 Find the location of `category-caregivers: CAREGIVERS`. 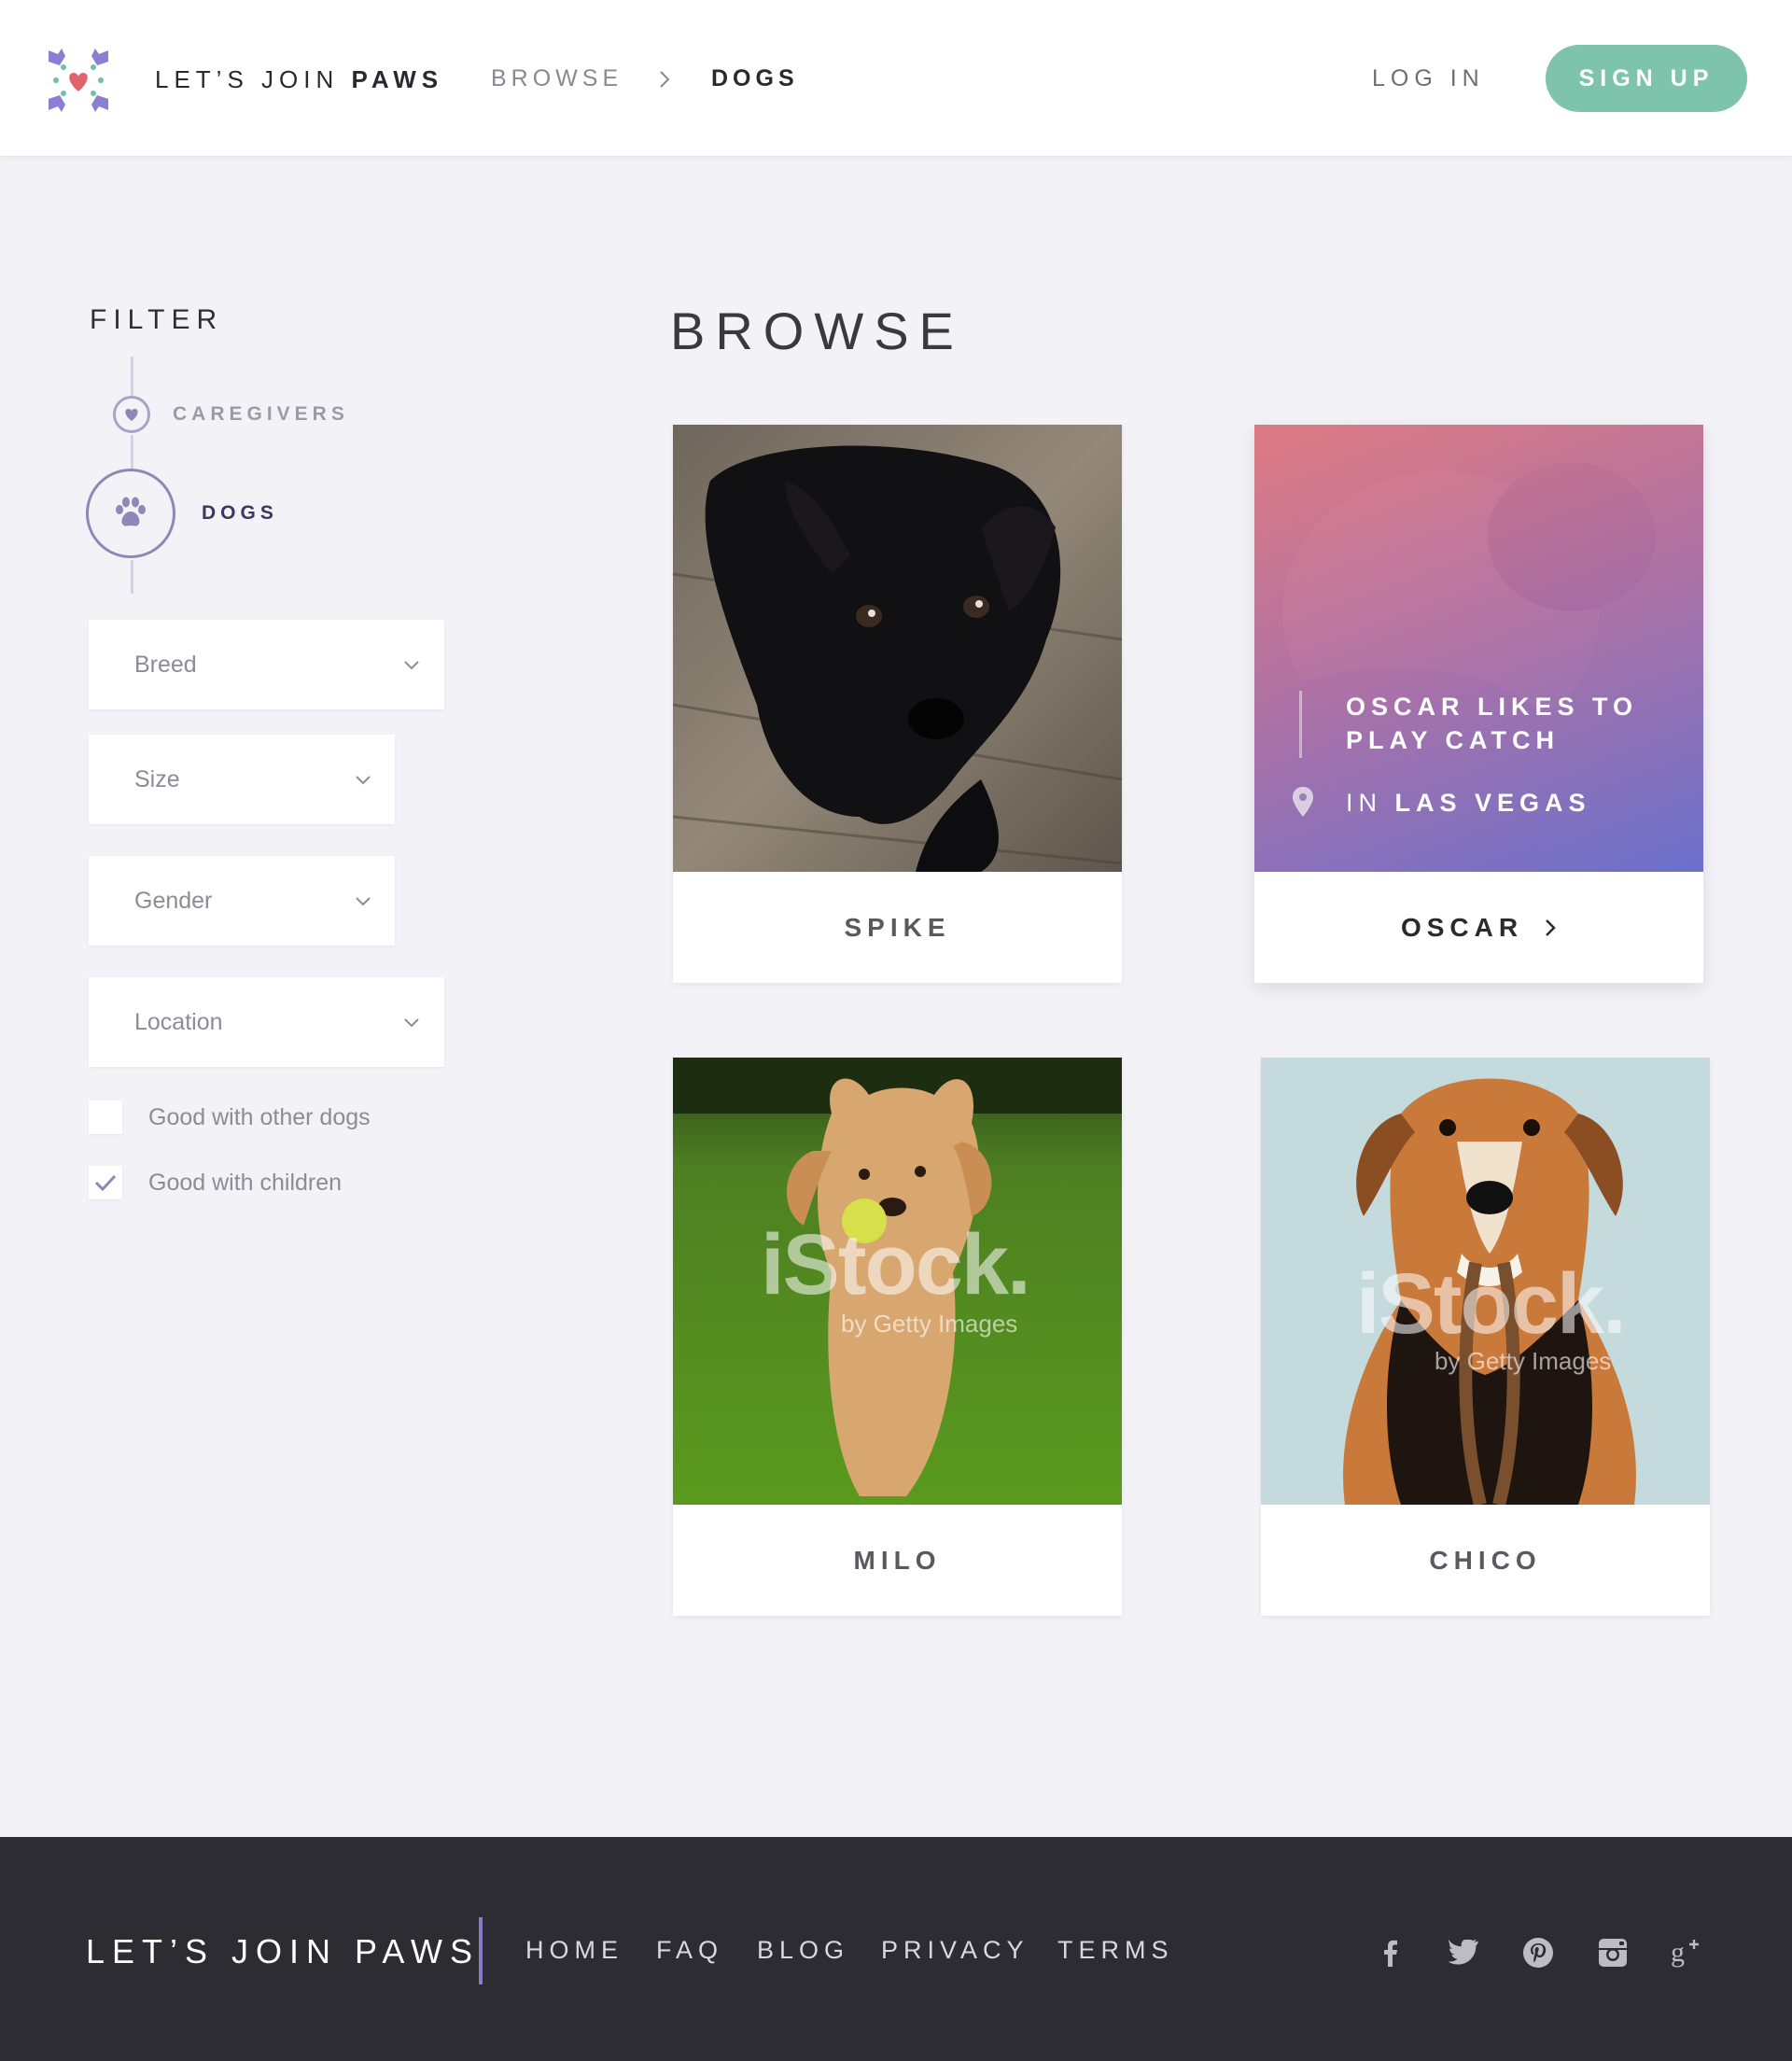

category-caregivers: CAREGIVERS is located at coordinates (261, 414).